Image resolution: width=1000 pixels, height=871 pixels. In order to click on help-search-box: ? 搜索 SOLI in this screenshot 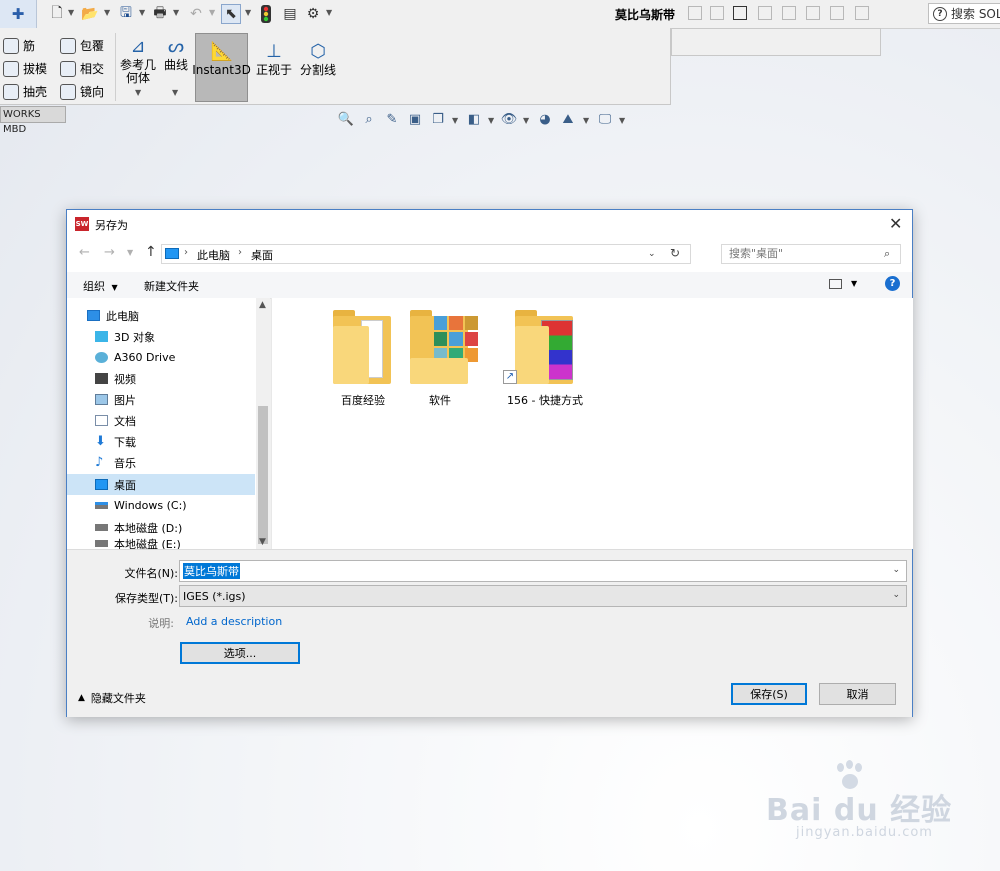, I will do `click(964, 13)`.